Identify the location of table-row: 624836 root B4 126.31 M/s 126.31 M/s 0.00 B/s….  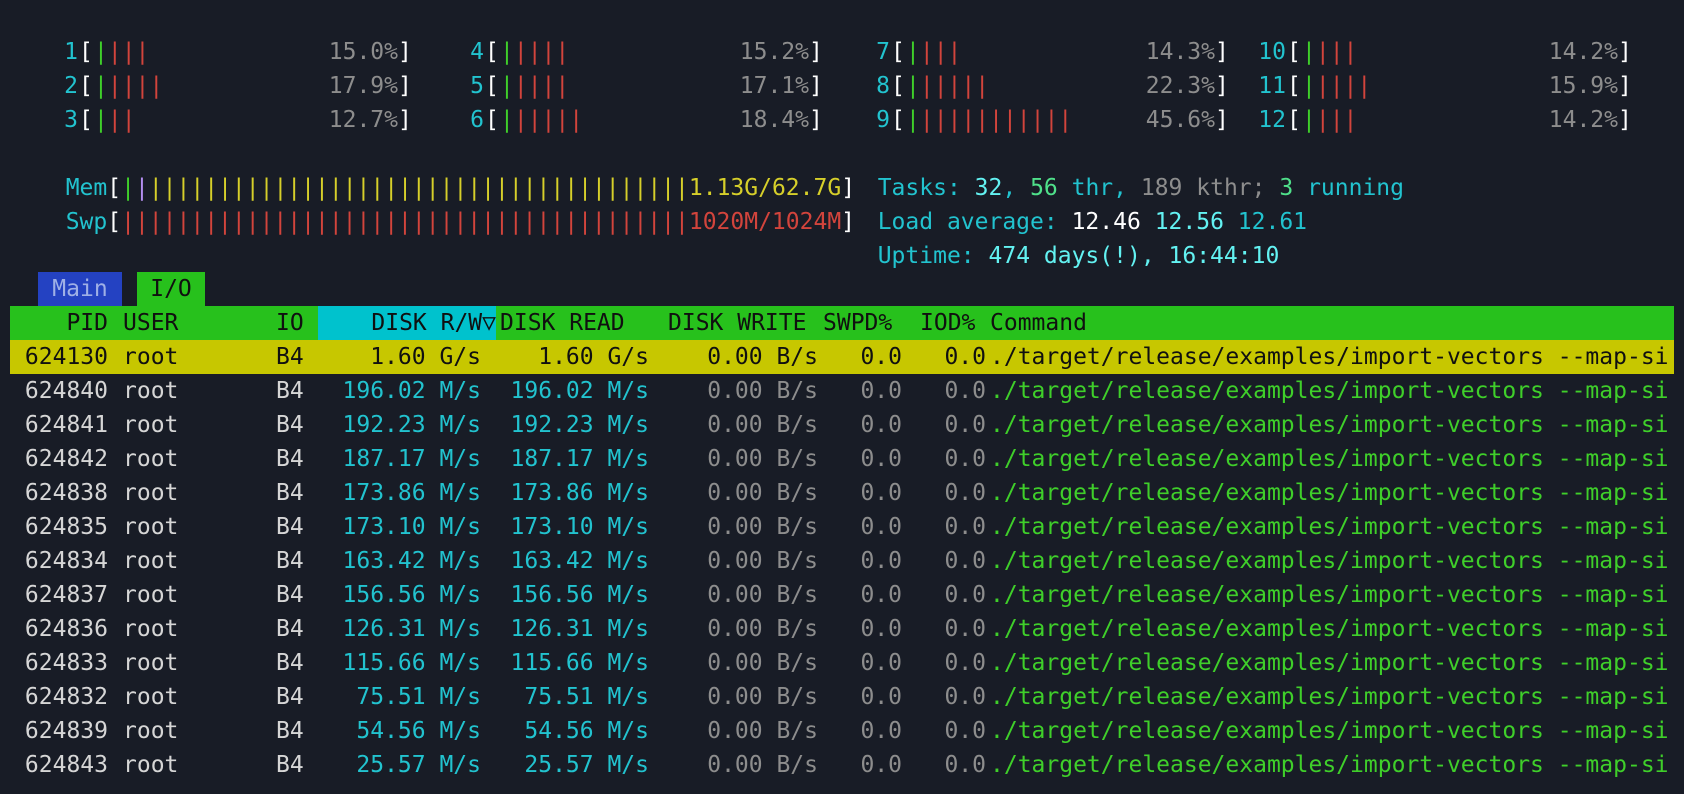
(842, 629).